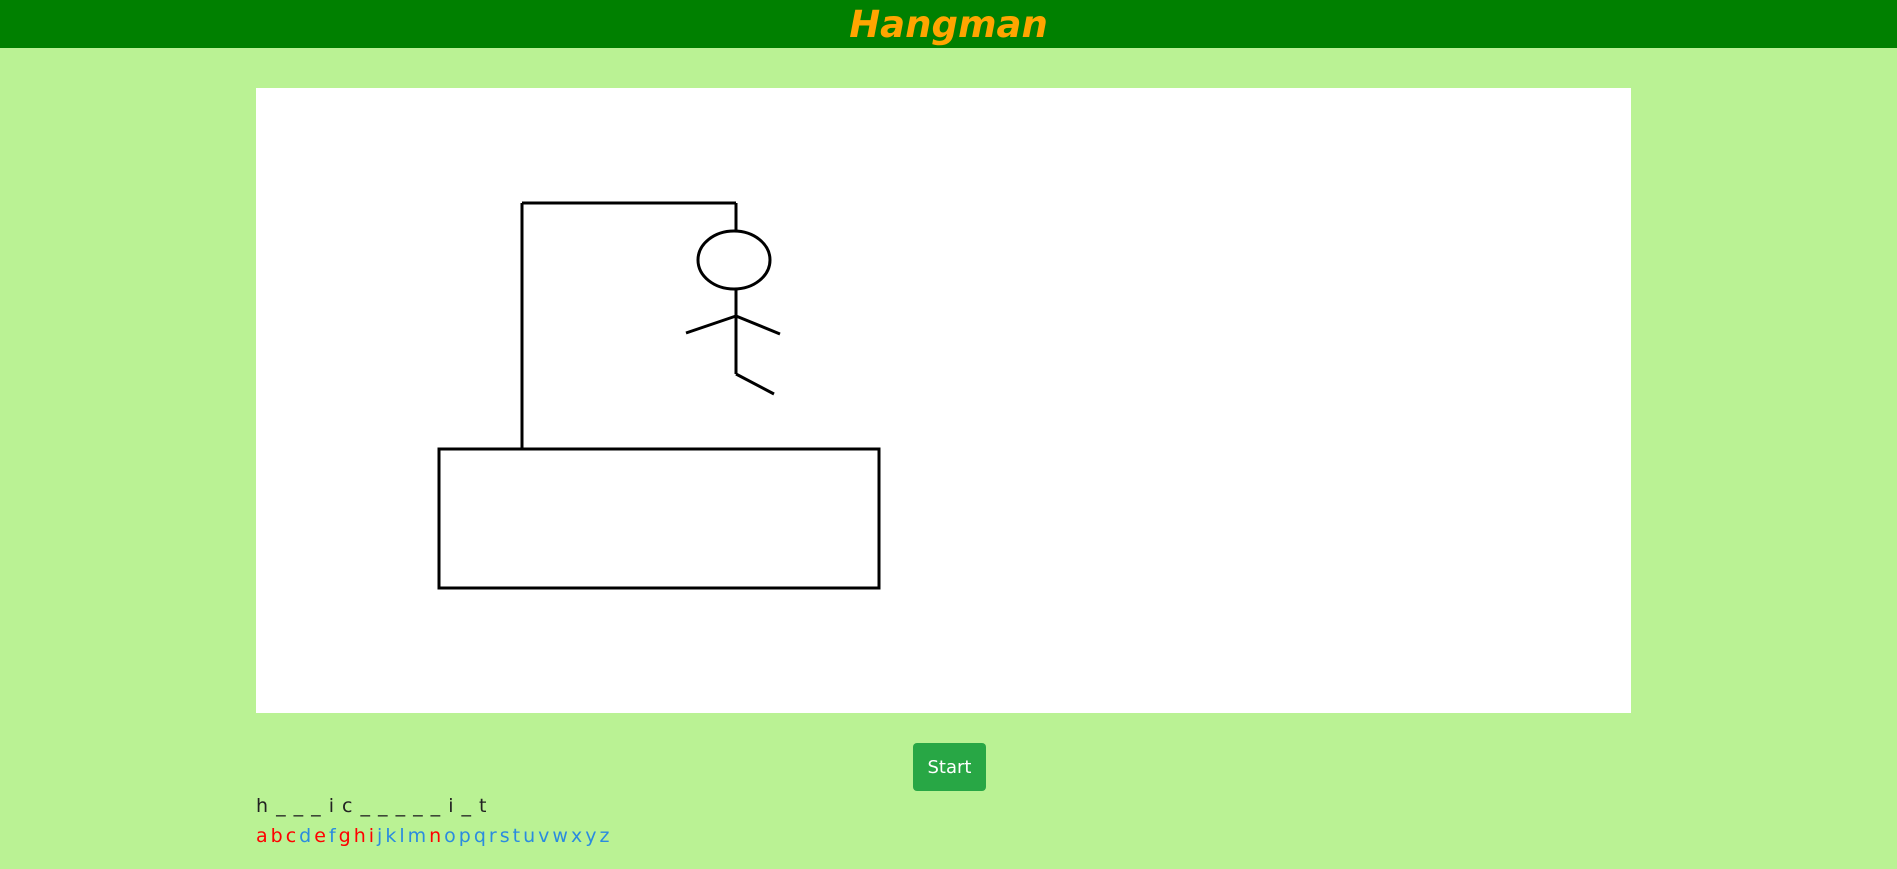 Image resolution: width=1897 pixels, height=869 pixels. I want to click on letter-x: x, so click(576, 836).